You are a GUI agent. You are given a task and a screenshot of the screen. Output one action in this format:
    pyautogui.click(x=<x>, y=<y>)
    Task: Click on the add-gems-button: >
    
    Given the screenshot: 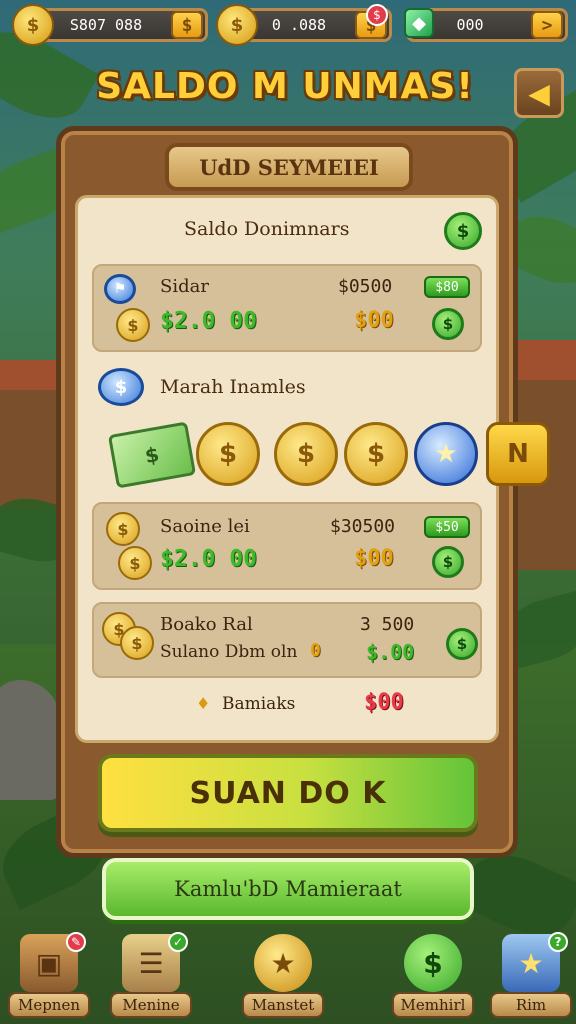 What is the action you would take?
    pyautogui.click(x=547, y=25)
    